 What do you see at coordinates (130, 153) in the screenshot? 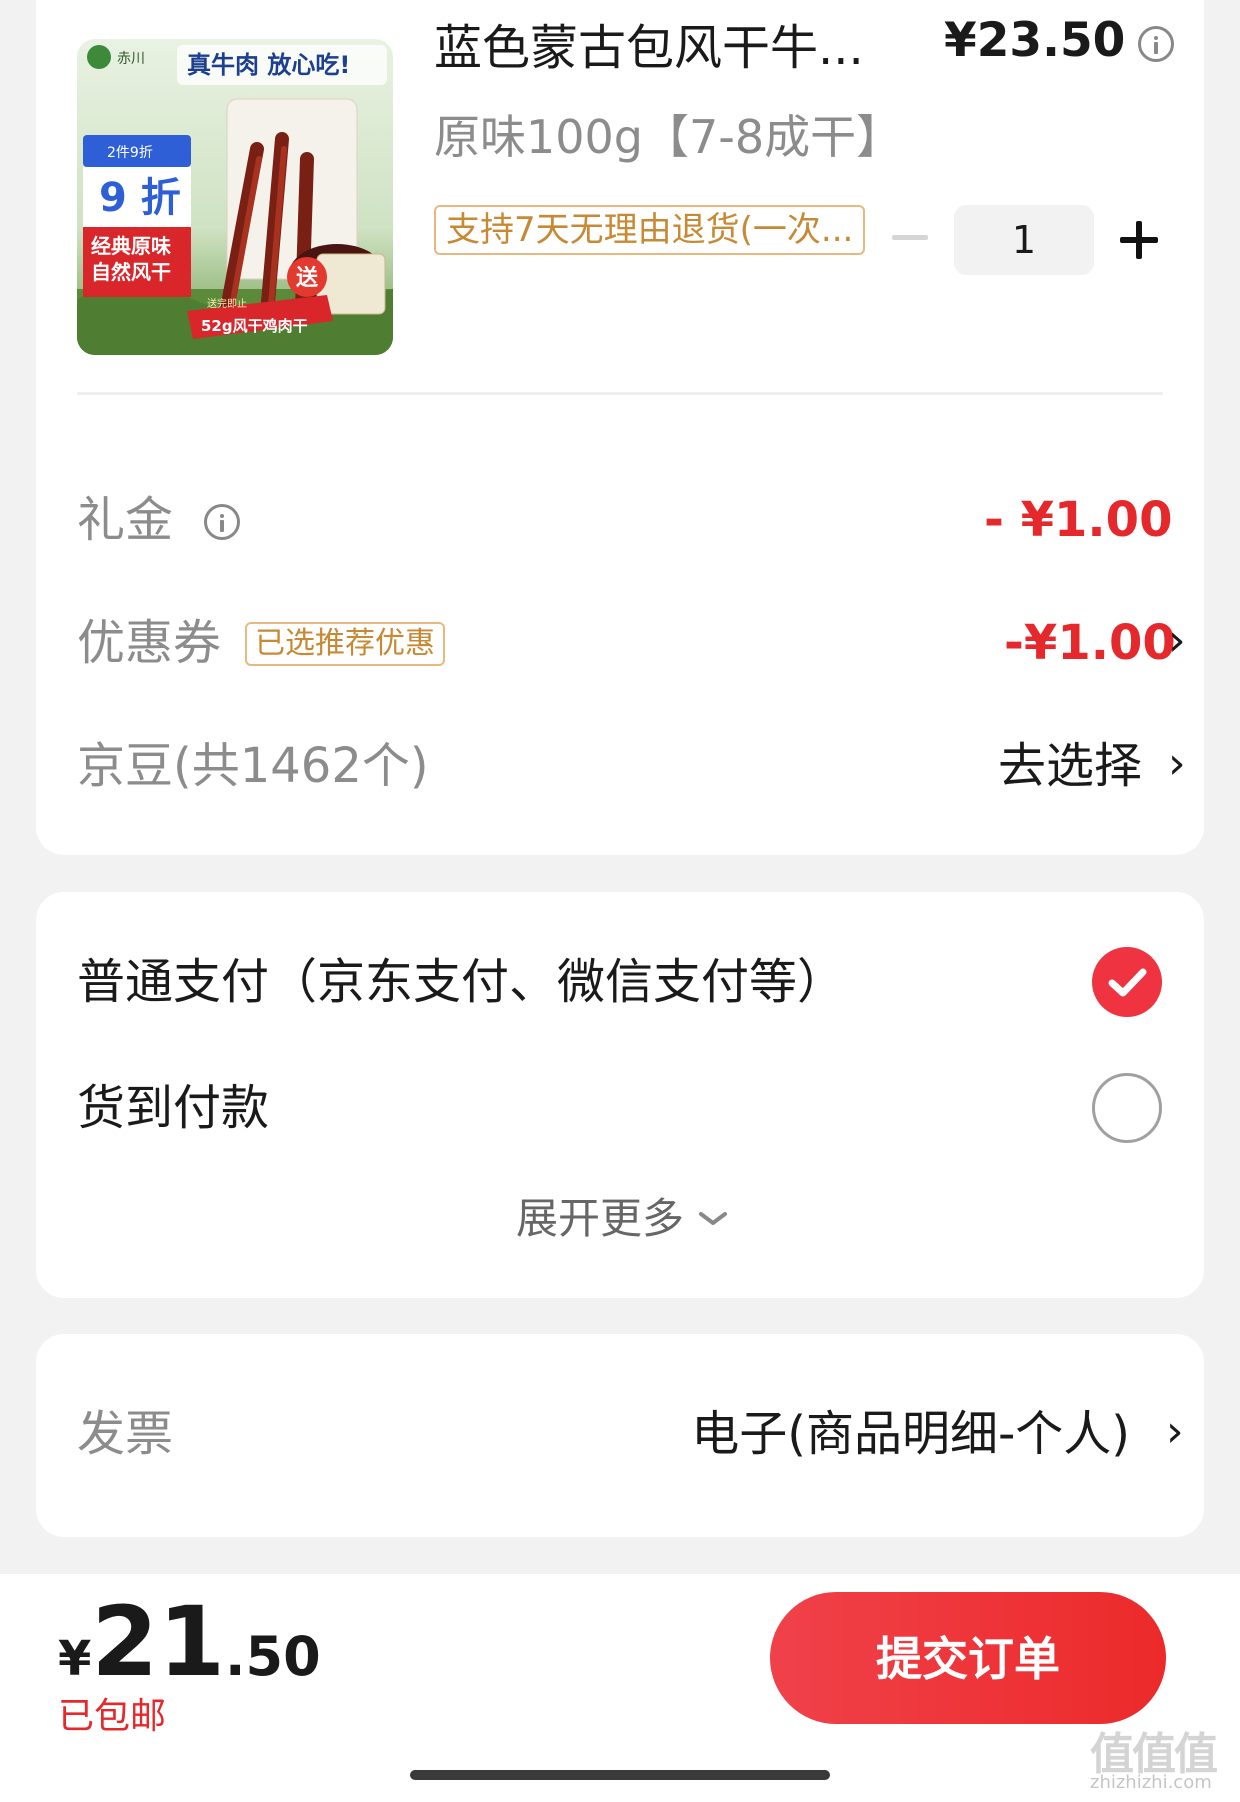
I see `promo-top-text: 2件9折` at bounding box center [130, 153].